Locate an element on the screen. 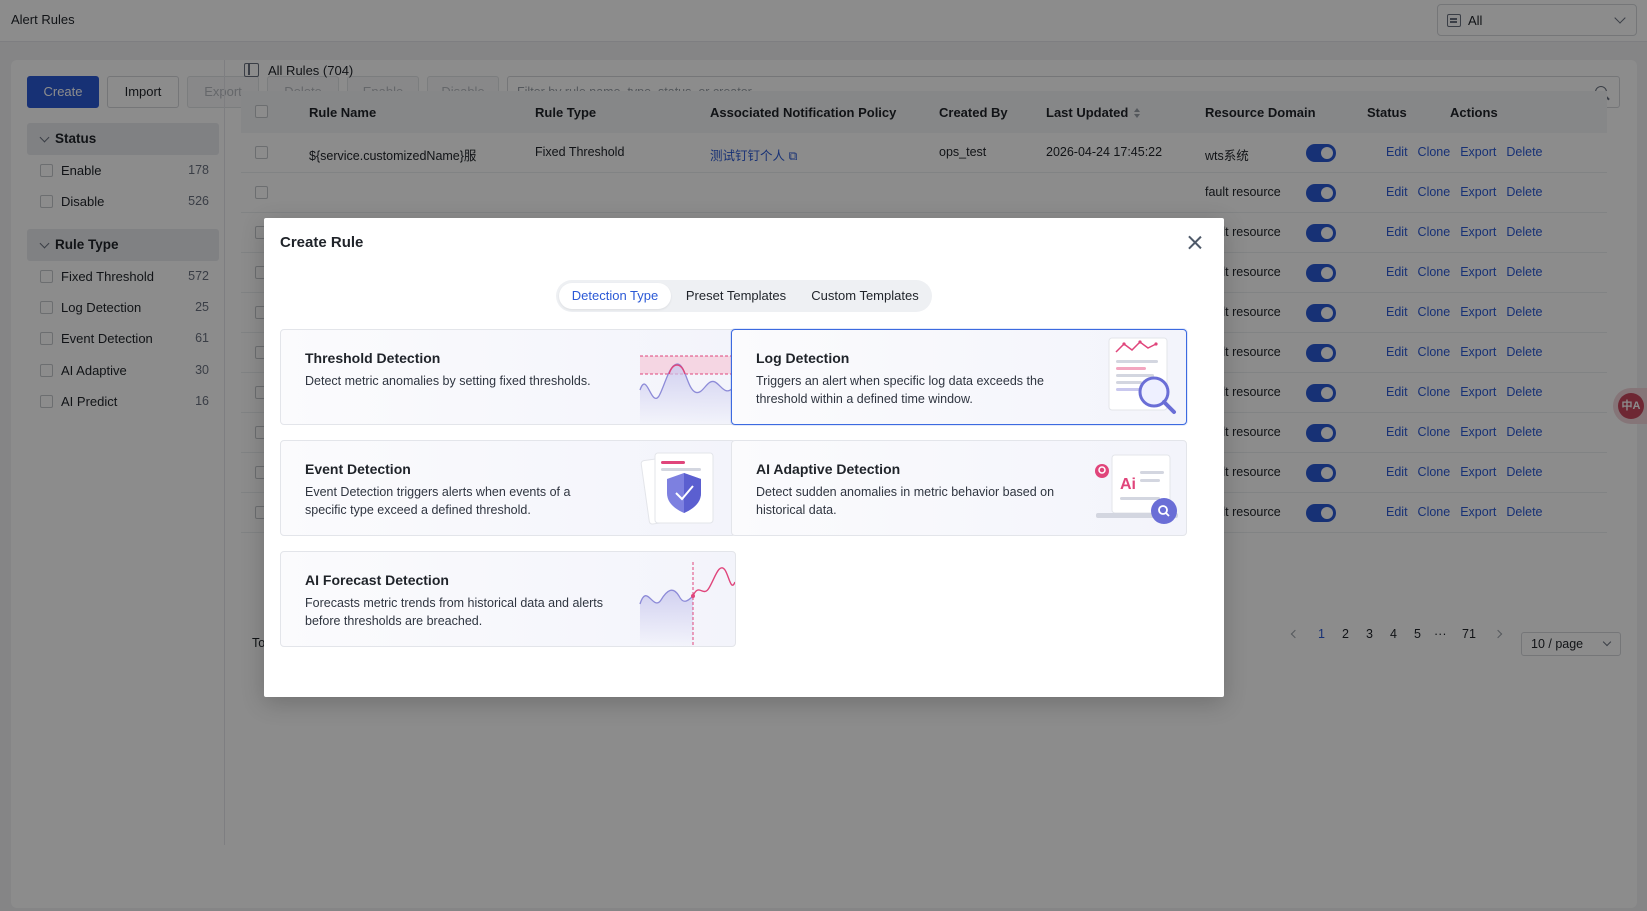 This screenshot has height=911, width=1647. ai-laptop-icon: Ai is located at coordinates (1136, 489).